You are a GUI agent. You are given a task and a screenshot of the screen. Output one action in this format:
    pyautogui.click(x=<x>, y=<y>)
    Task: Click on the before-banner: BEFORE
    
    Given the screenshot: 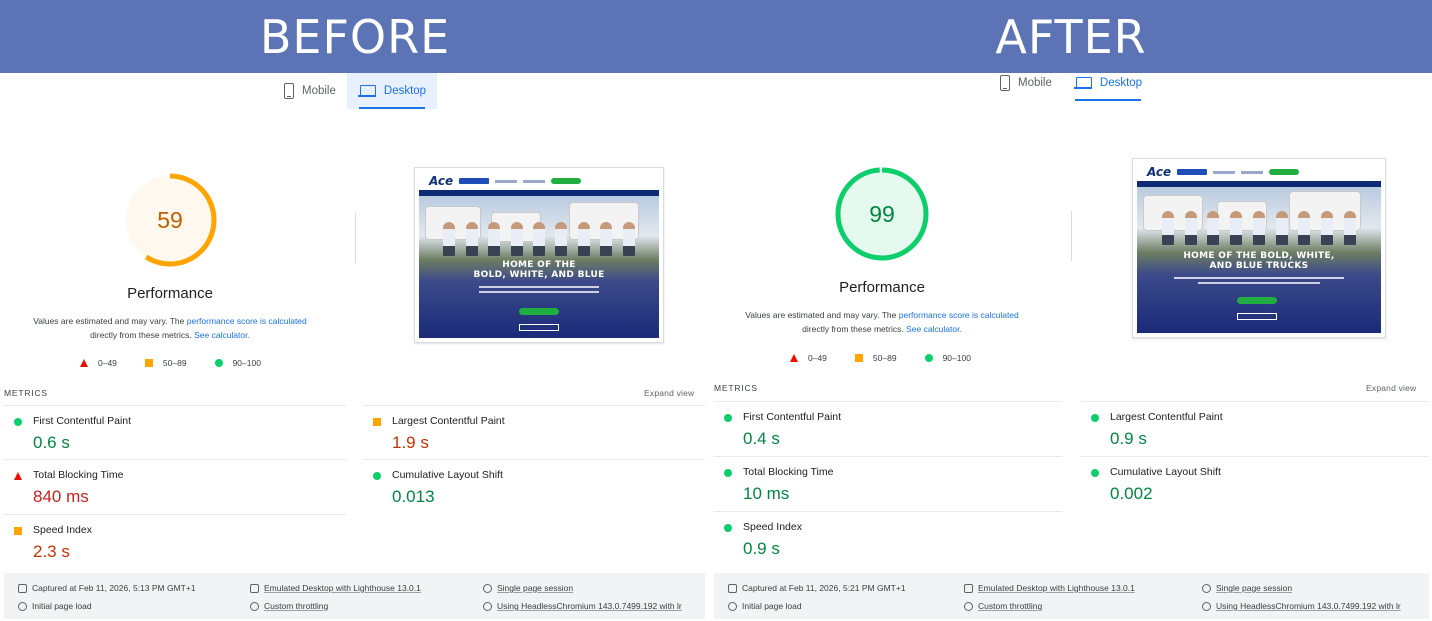 What is the action you would take?
    pyautogui.click(x=355, y=36)
    